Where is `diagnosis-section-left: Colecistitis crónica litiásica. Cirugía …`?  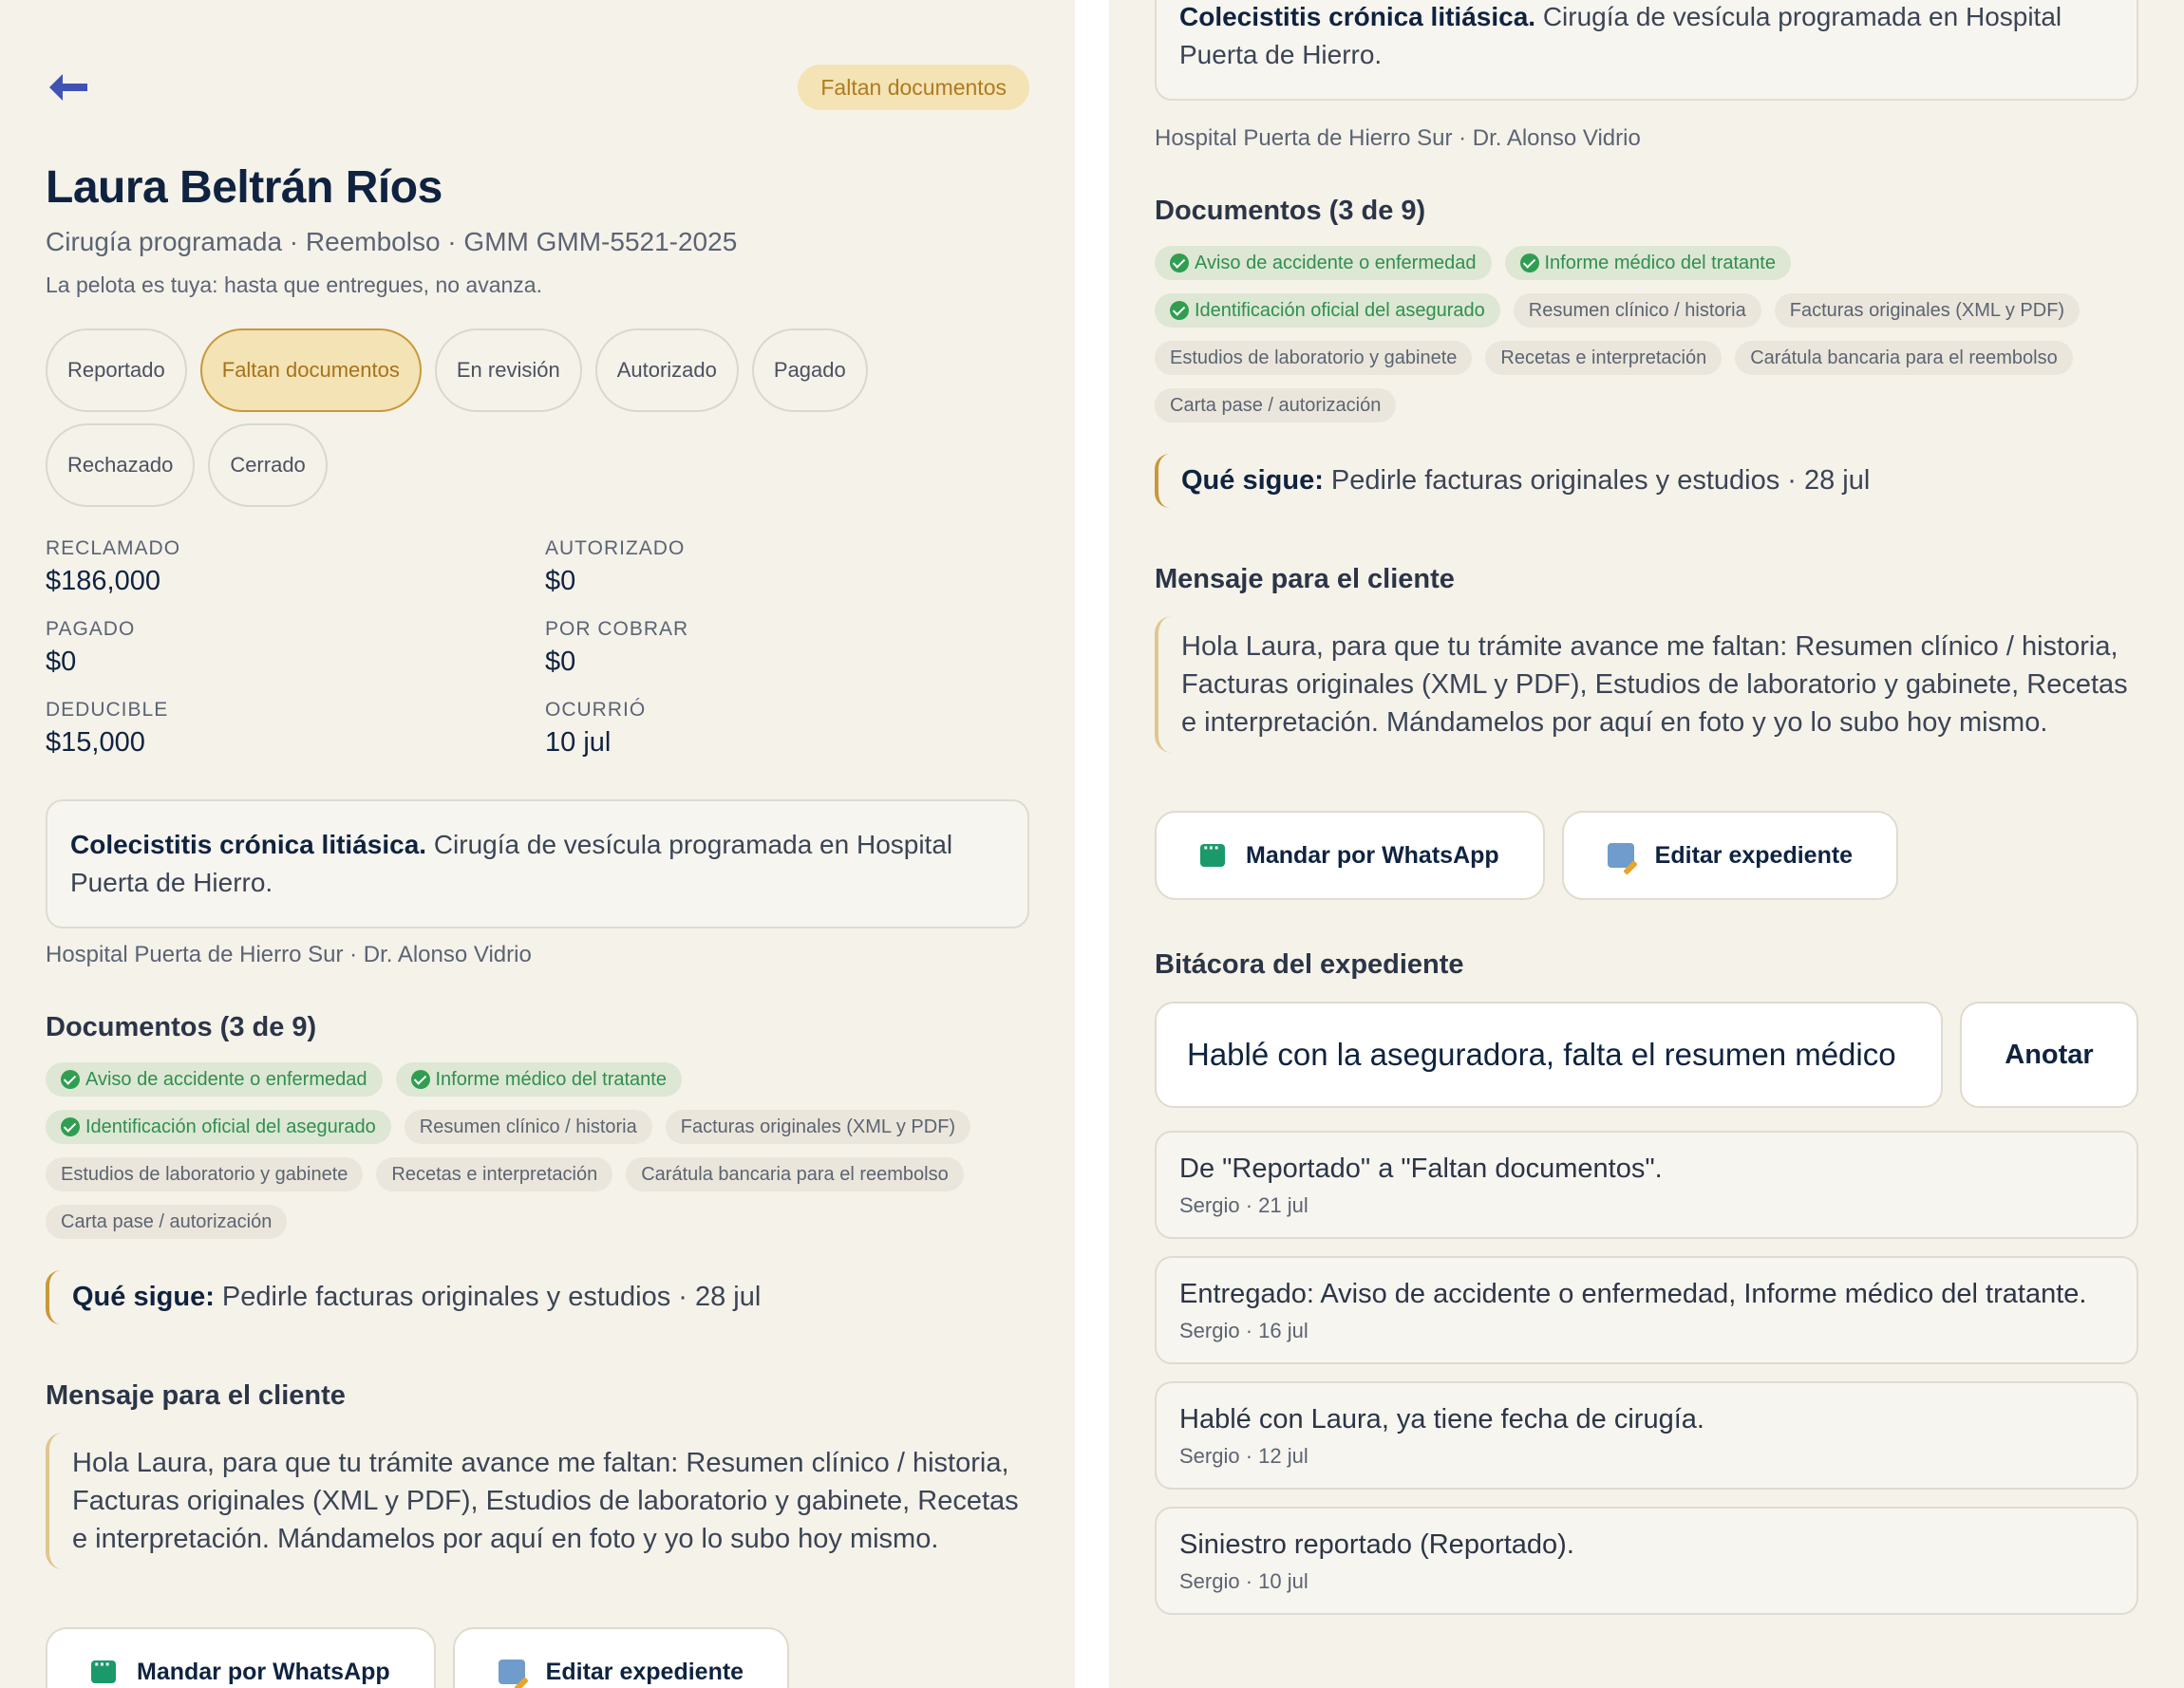 diagnosis-section-left: Colecistitis crónica litiásica. Cirugía … is located at coordinates (537, 863).